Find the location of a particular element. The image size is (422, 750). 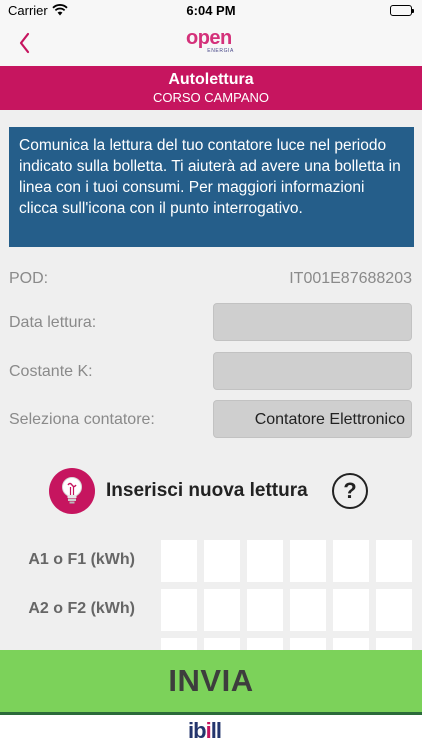

costante-k-field is located at coordinates (312, 371).